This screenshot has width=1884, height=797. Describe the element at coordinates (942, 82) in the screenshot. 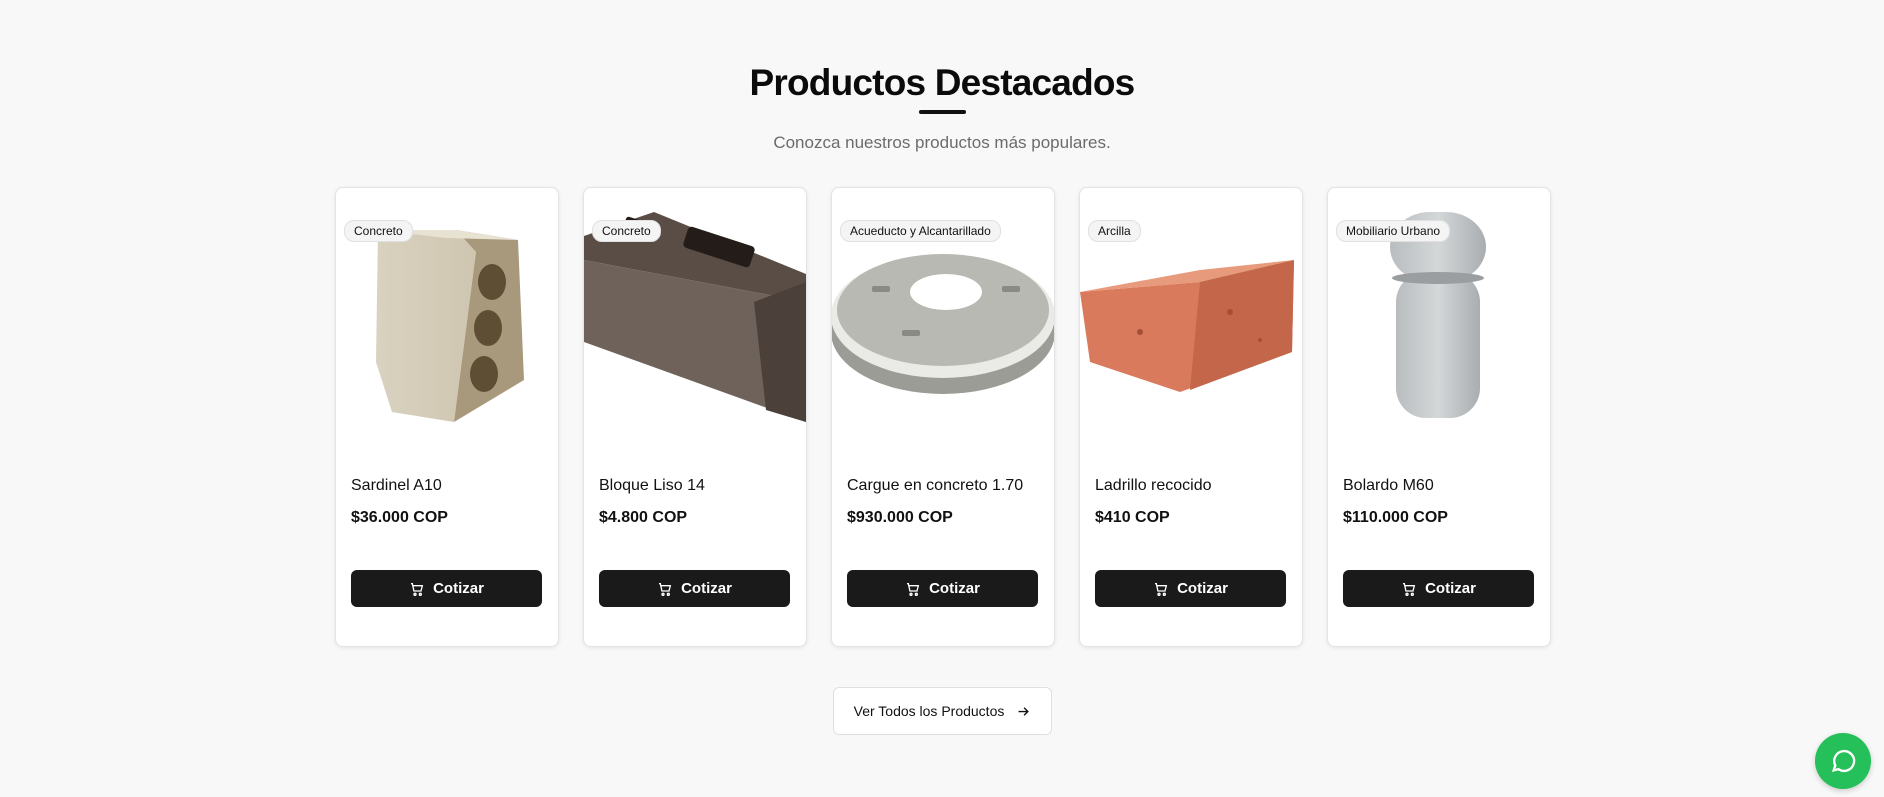

I see `section-title: Productos Destacados` at that location.